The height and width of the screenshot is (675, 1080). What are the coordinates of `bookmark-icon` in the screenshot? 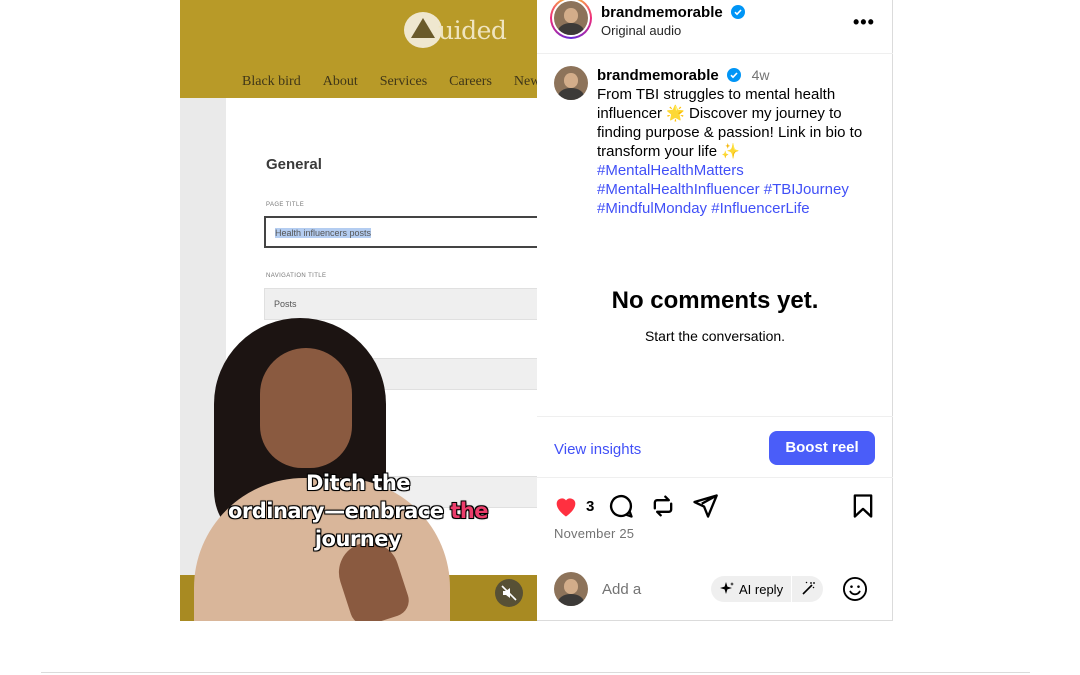 It's located at (863, 506).